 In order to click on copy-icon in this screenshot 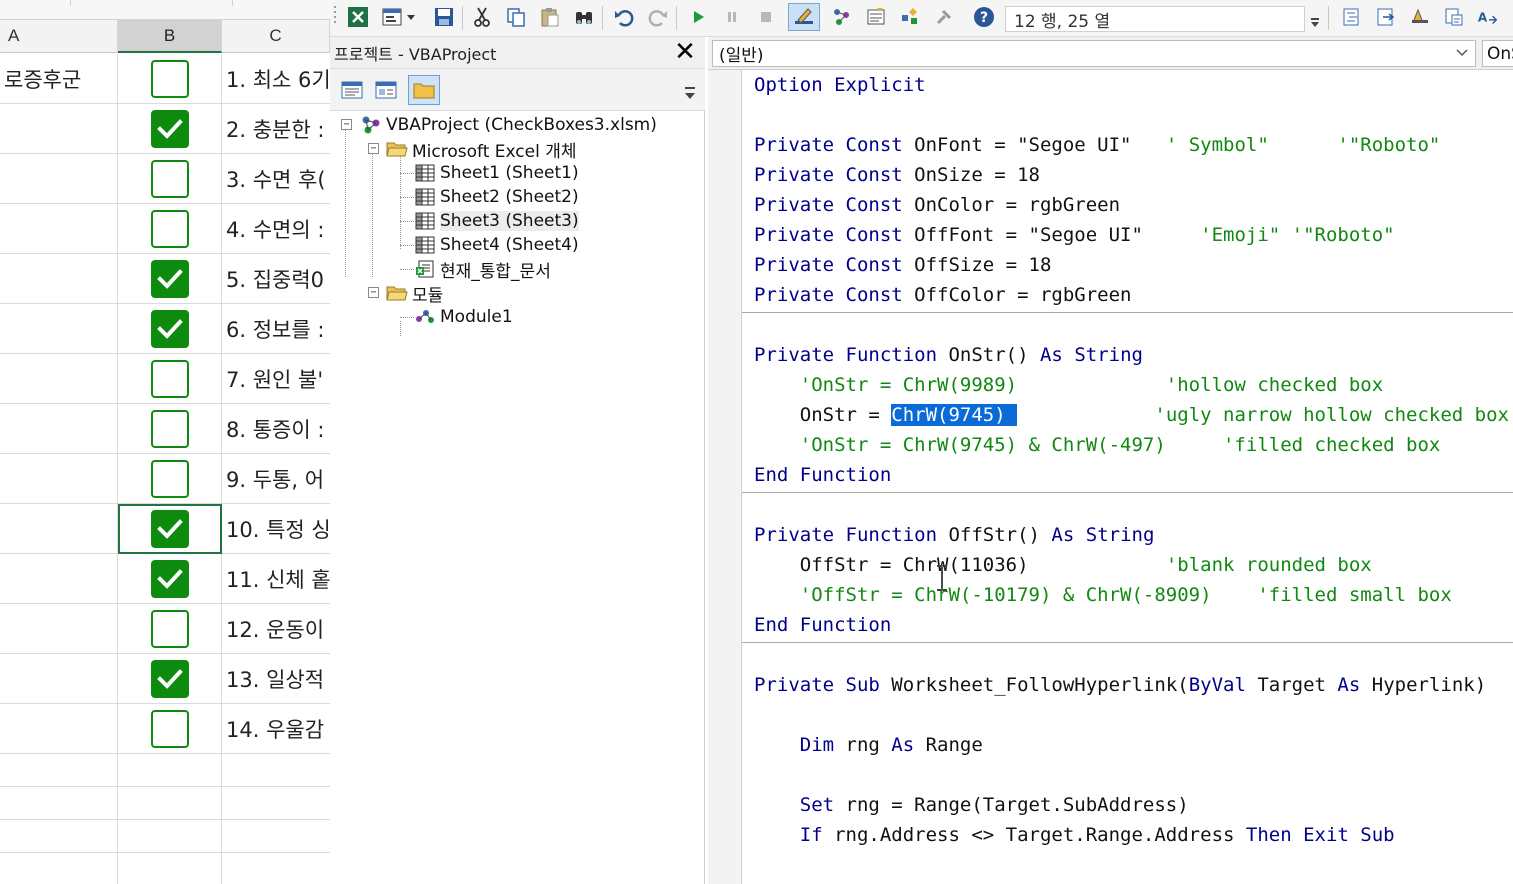, I will do `click(516, 17)`.